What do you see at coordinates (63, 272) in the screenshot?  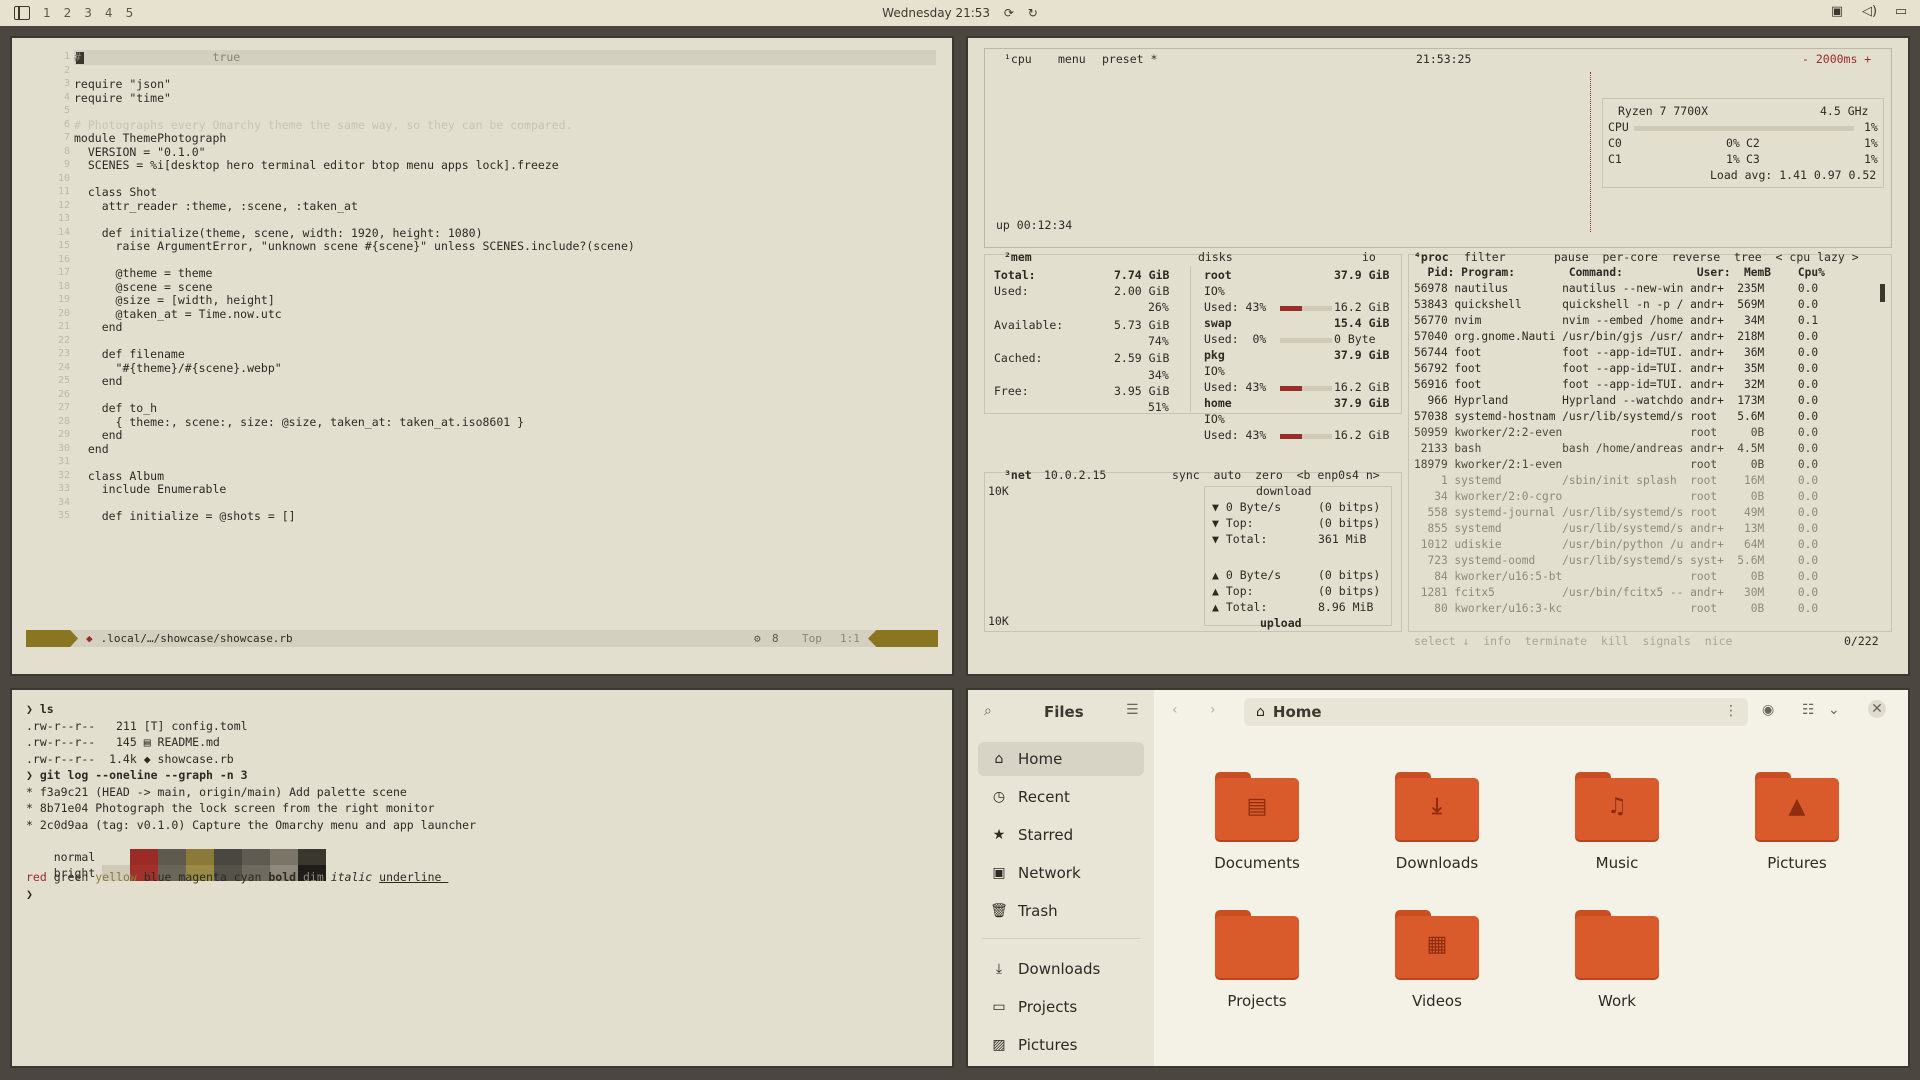 I see `line-number: 17` at bounding box center [63, 272].